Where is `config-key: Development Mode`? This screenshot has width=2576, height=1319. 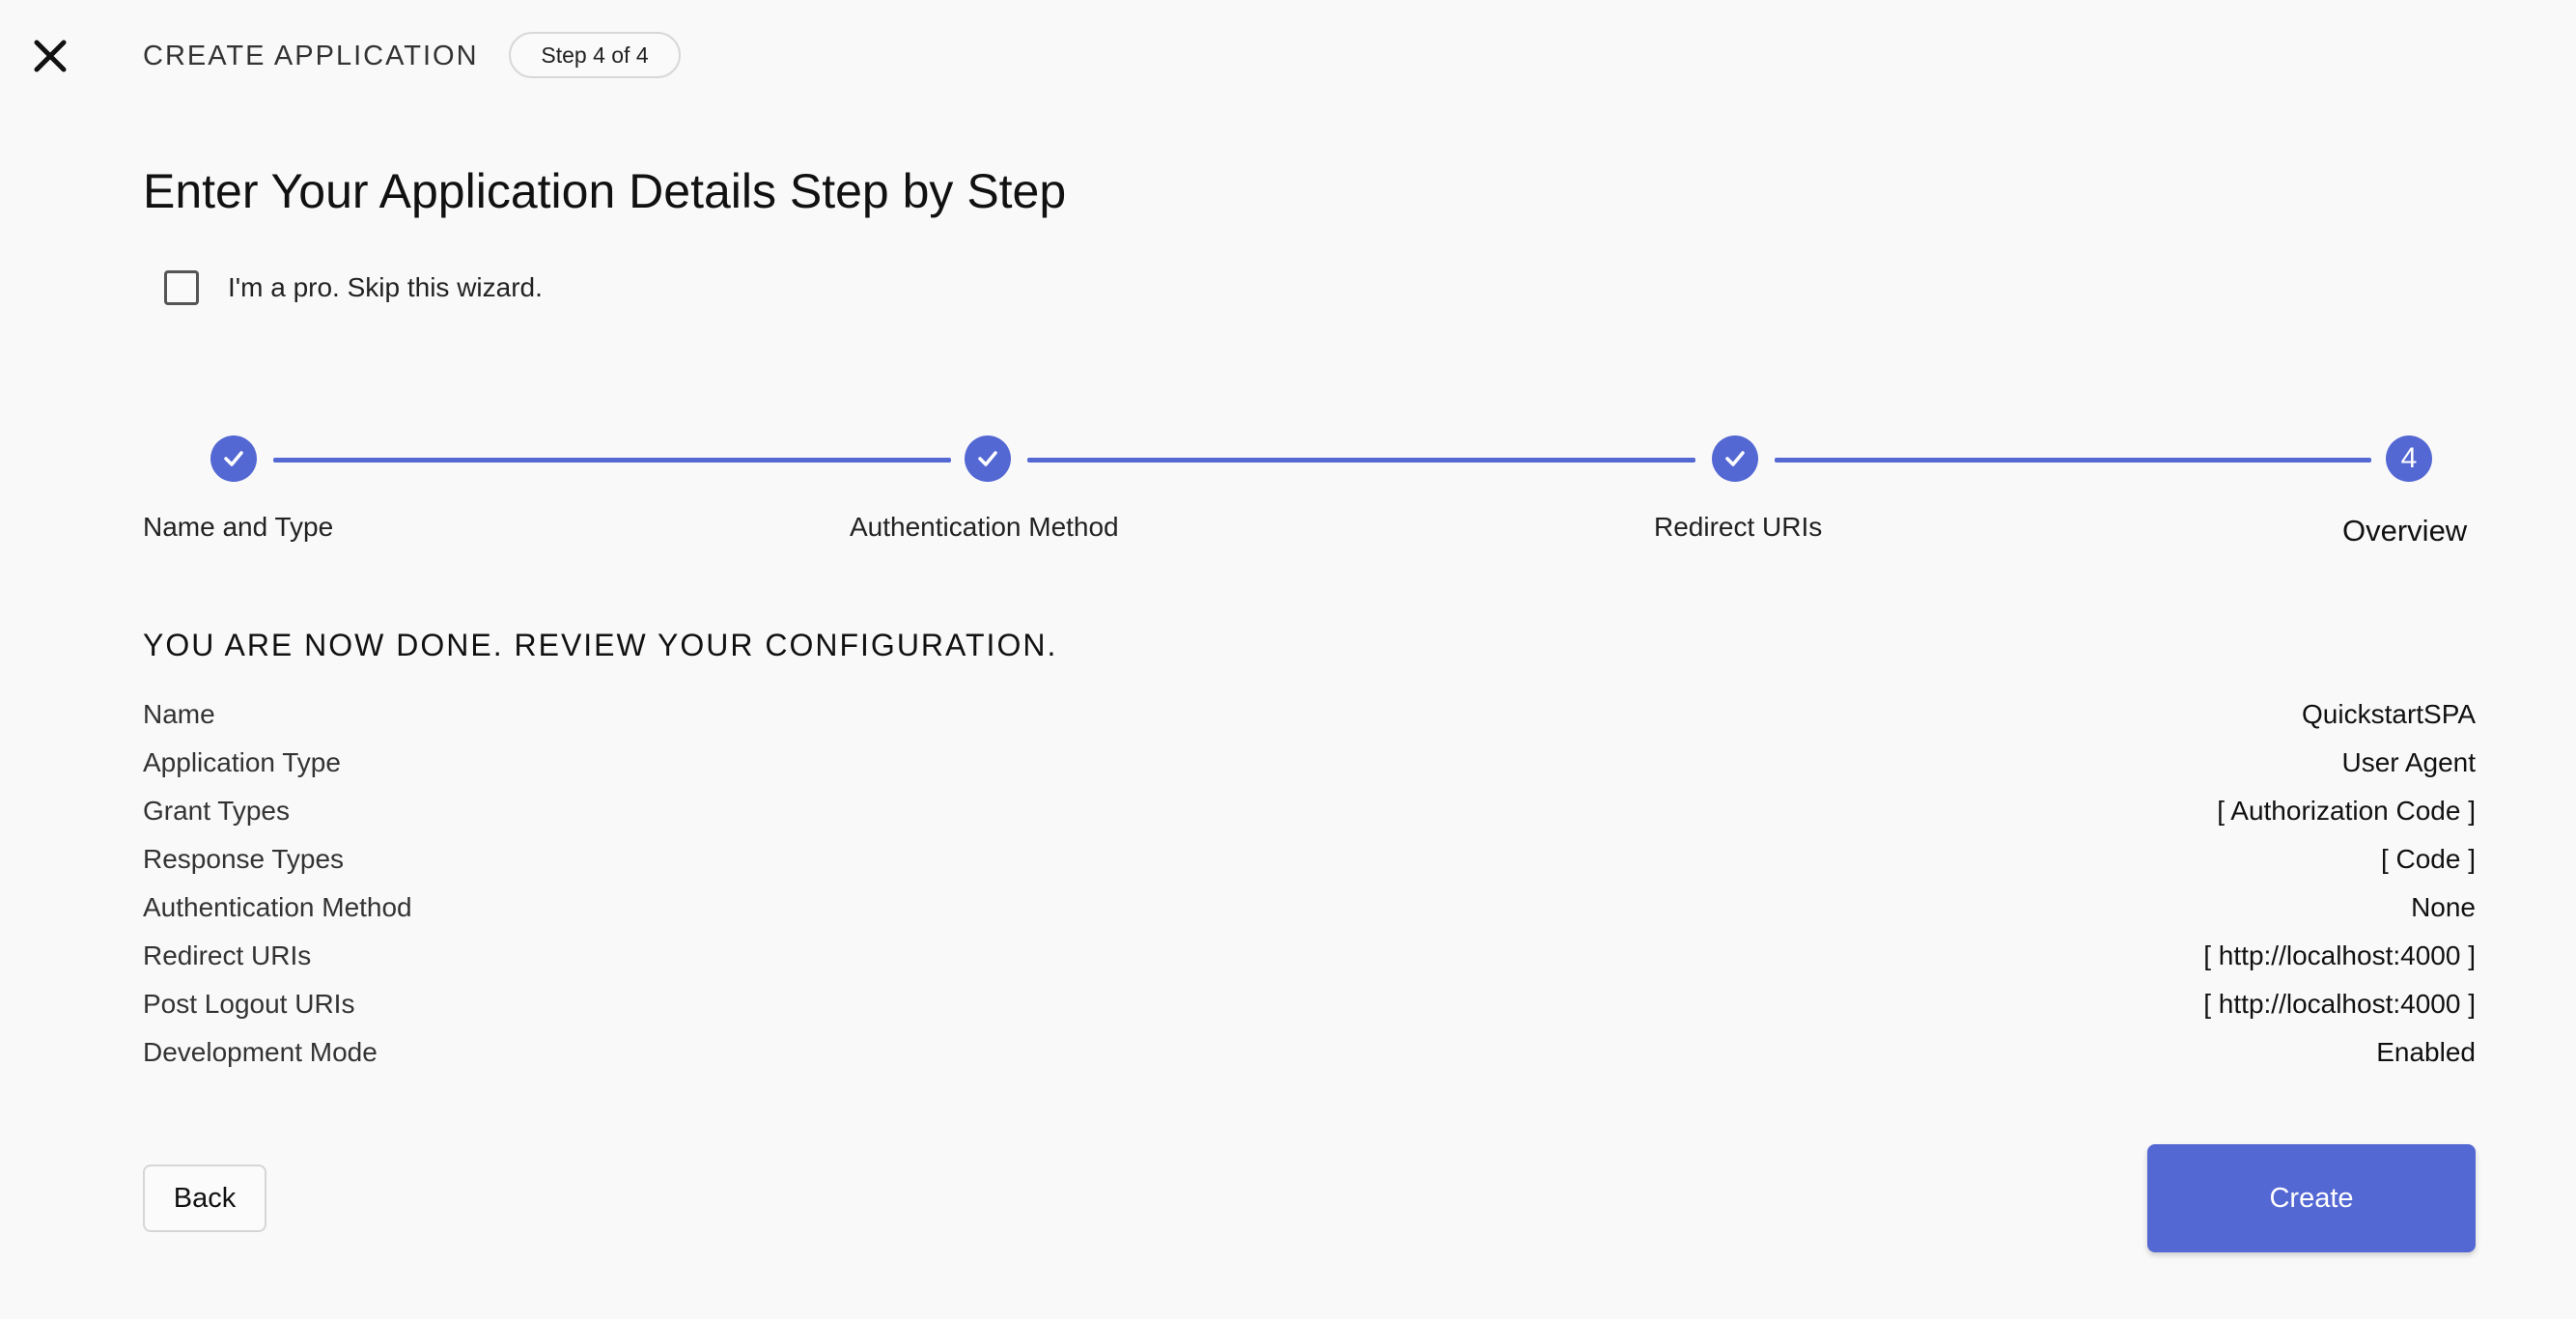 config-key: Development Mode is located at coordinates (260, 1052).